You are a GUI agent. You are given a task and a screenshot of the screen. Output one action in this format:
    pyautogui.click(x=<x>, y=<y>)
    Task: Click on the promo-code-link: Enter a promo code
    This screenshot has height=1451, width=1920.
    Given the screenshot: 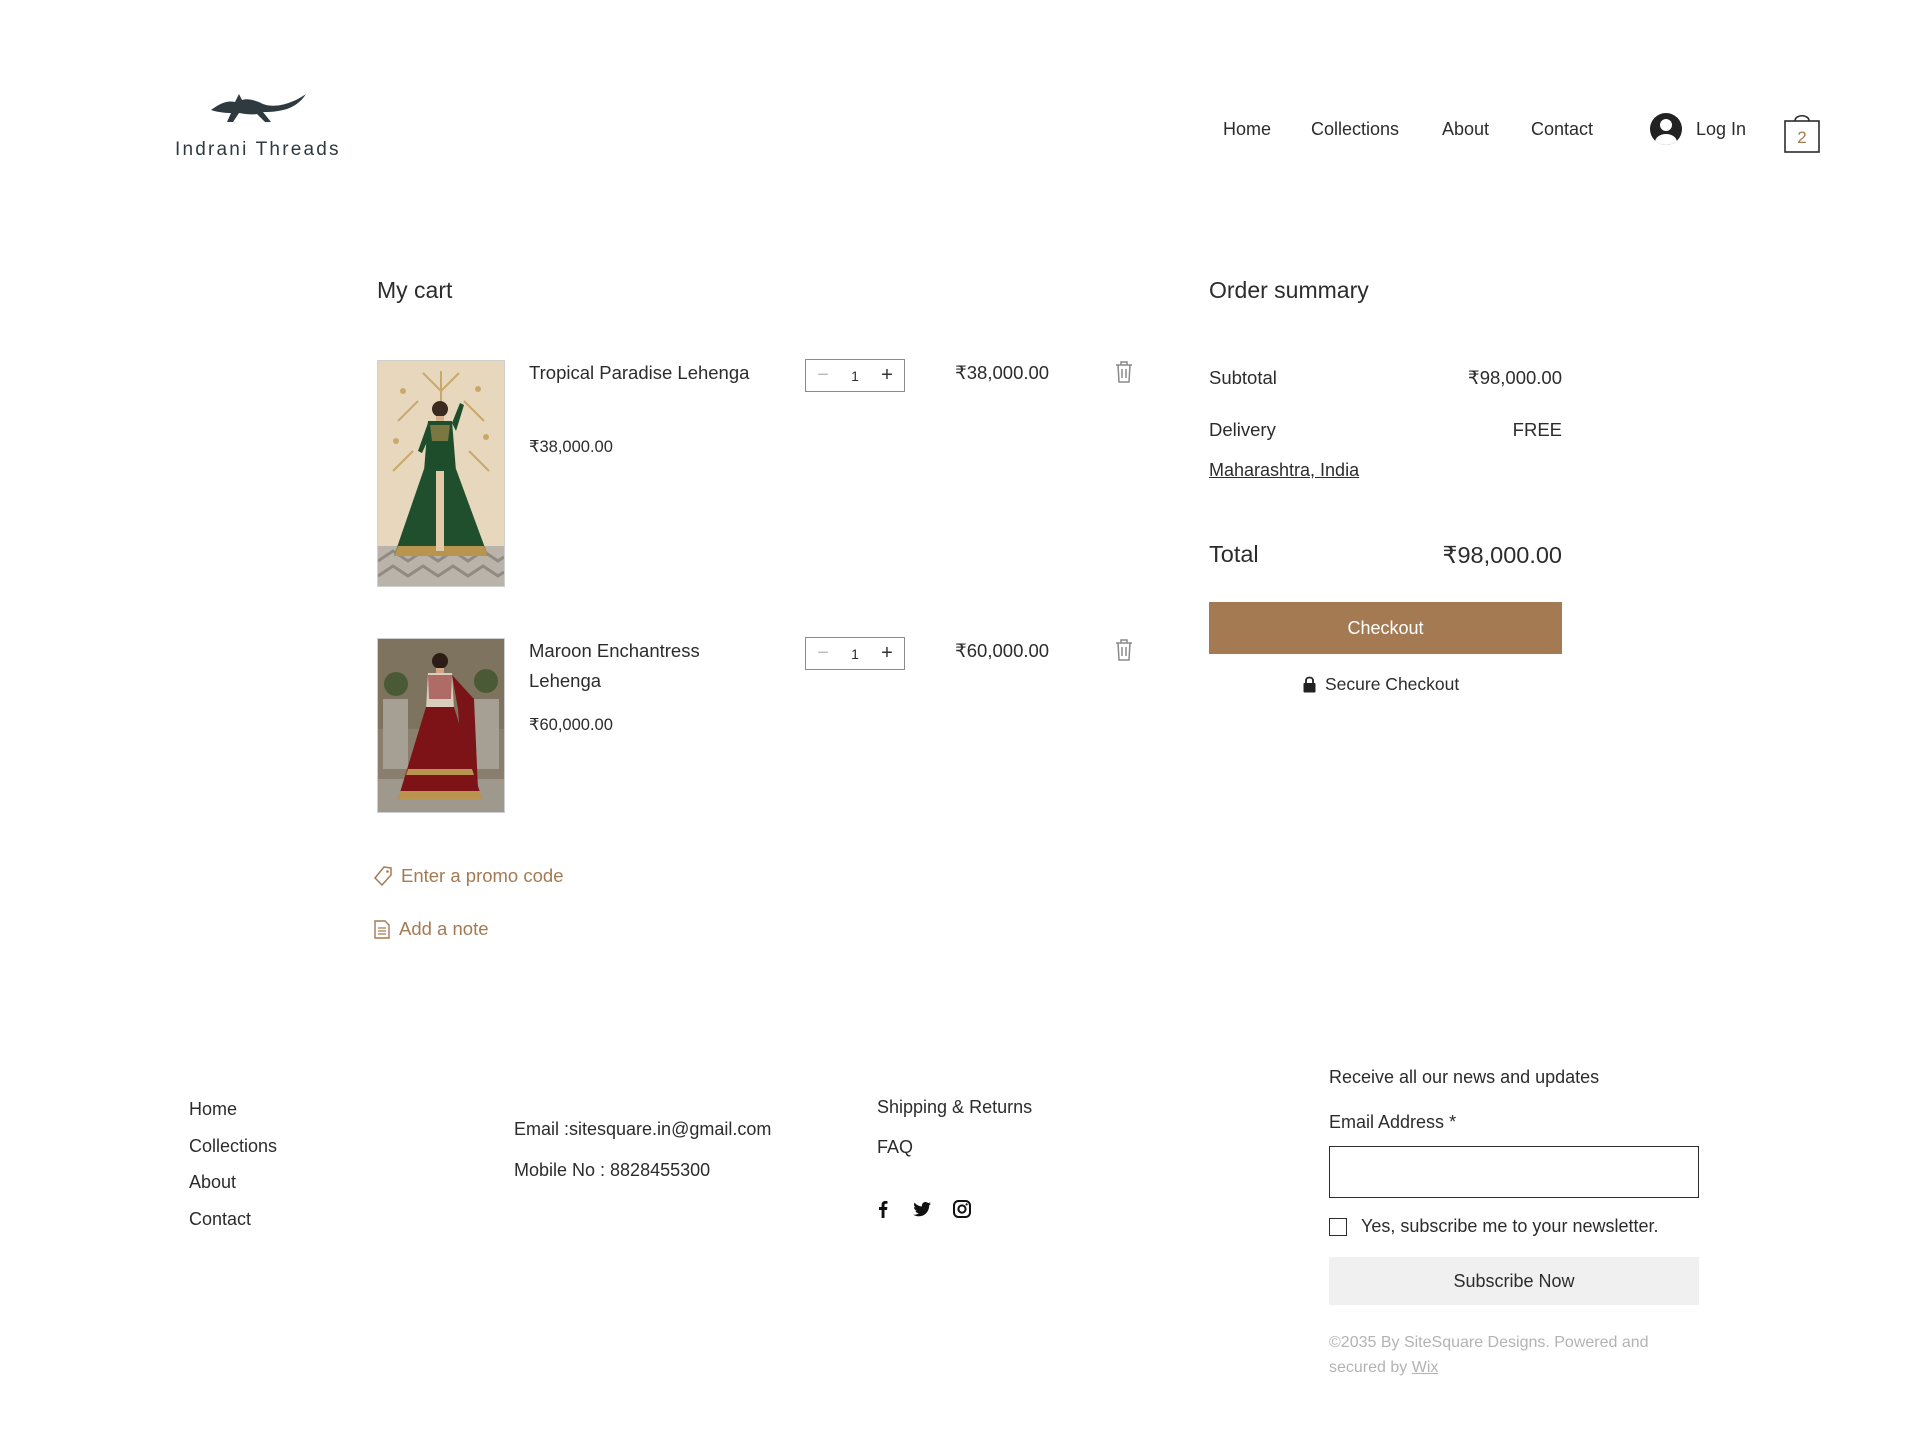 What is the action you would take?
    pyautogui.click(x=468, y=876)
    